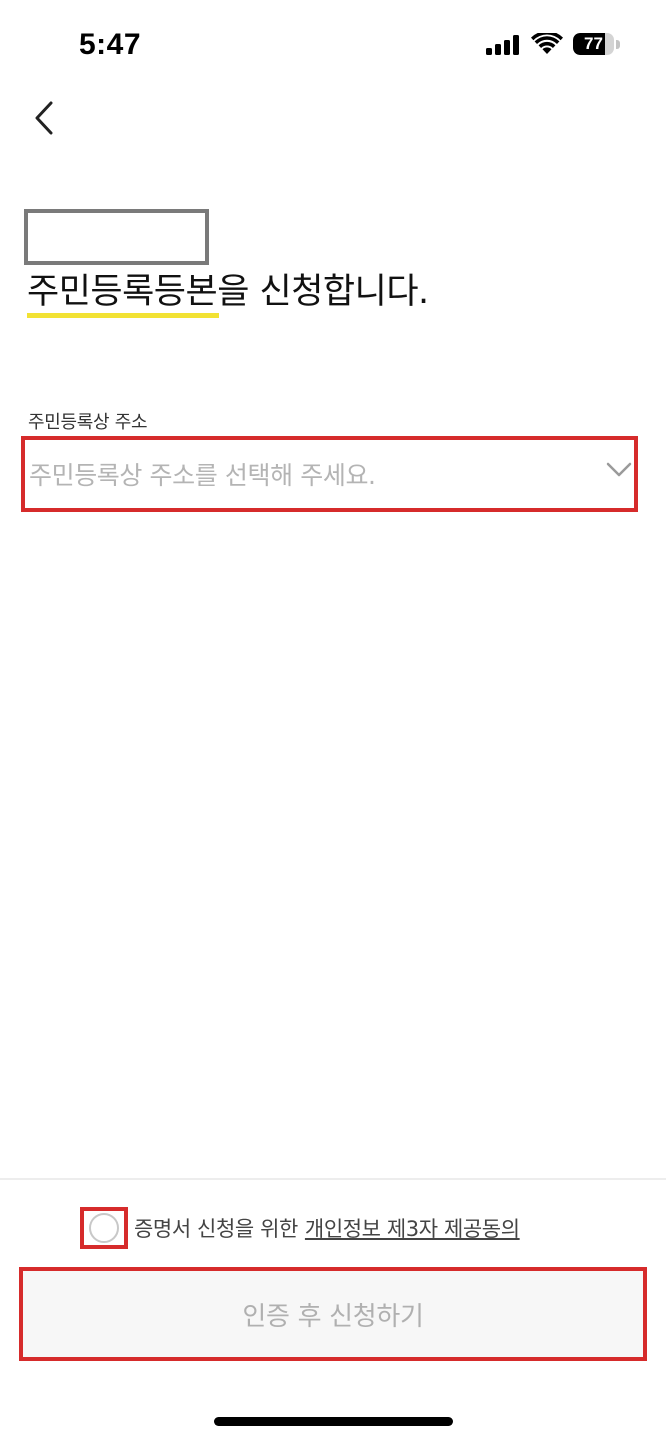  Describe the element at coordinates (216, 1229) in the screenshot. I see `consent-text: 증명서 신청을 위한` at that location.